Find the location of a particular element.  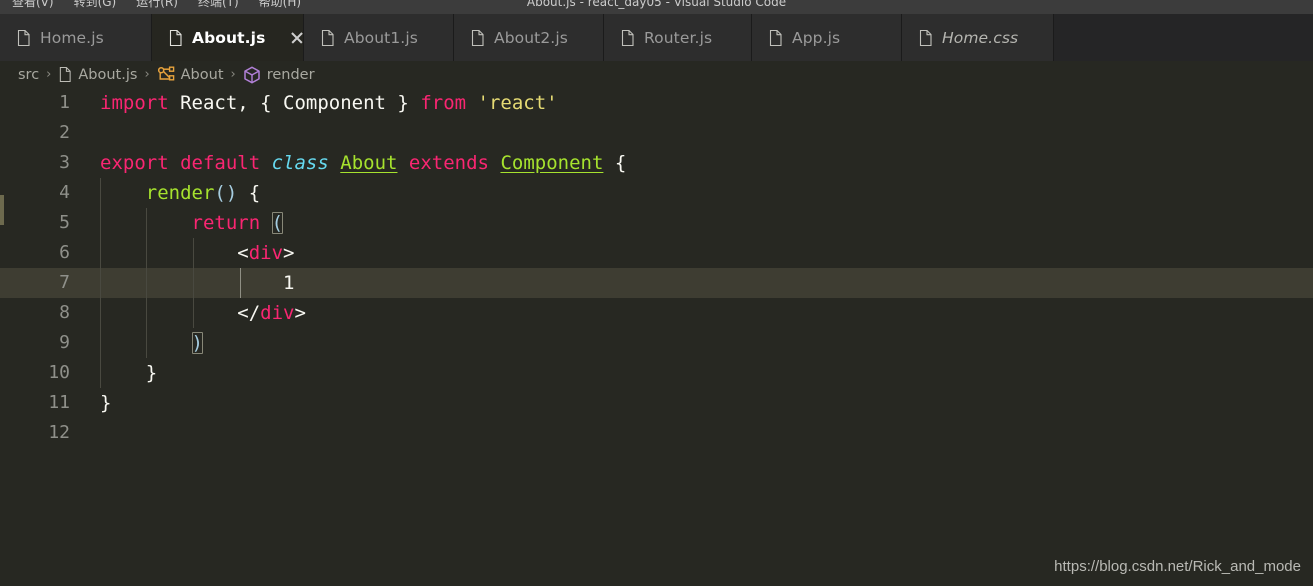

tab-label: About.js is located at coordinates (229, 37).